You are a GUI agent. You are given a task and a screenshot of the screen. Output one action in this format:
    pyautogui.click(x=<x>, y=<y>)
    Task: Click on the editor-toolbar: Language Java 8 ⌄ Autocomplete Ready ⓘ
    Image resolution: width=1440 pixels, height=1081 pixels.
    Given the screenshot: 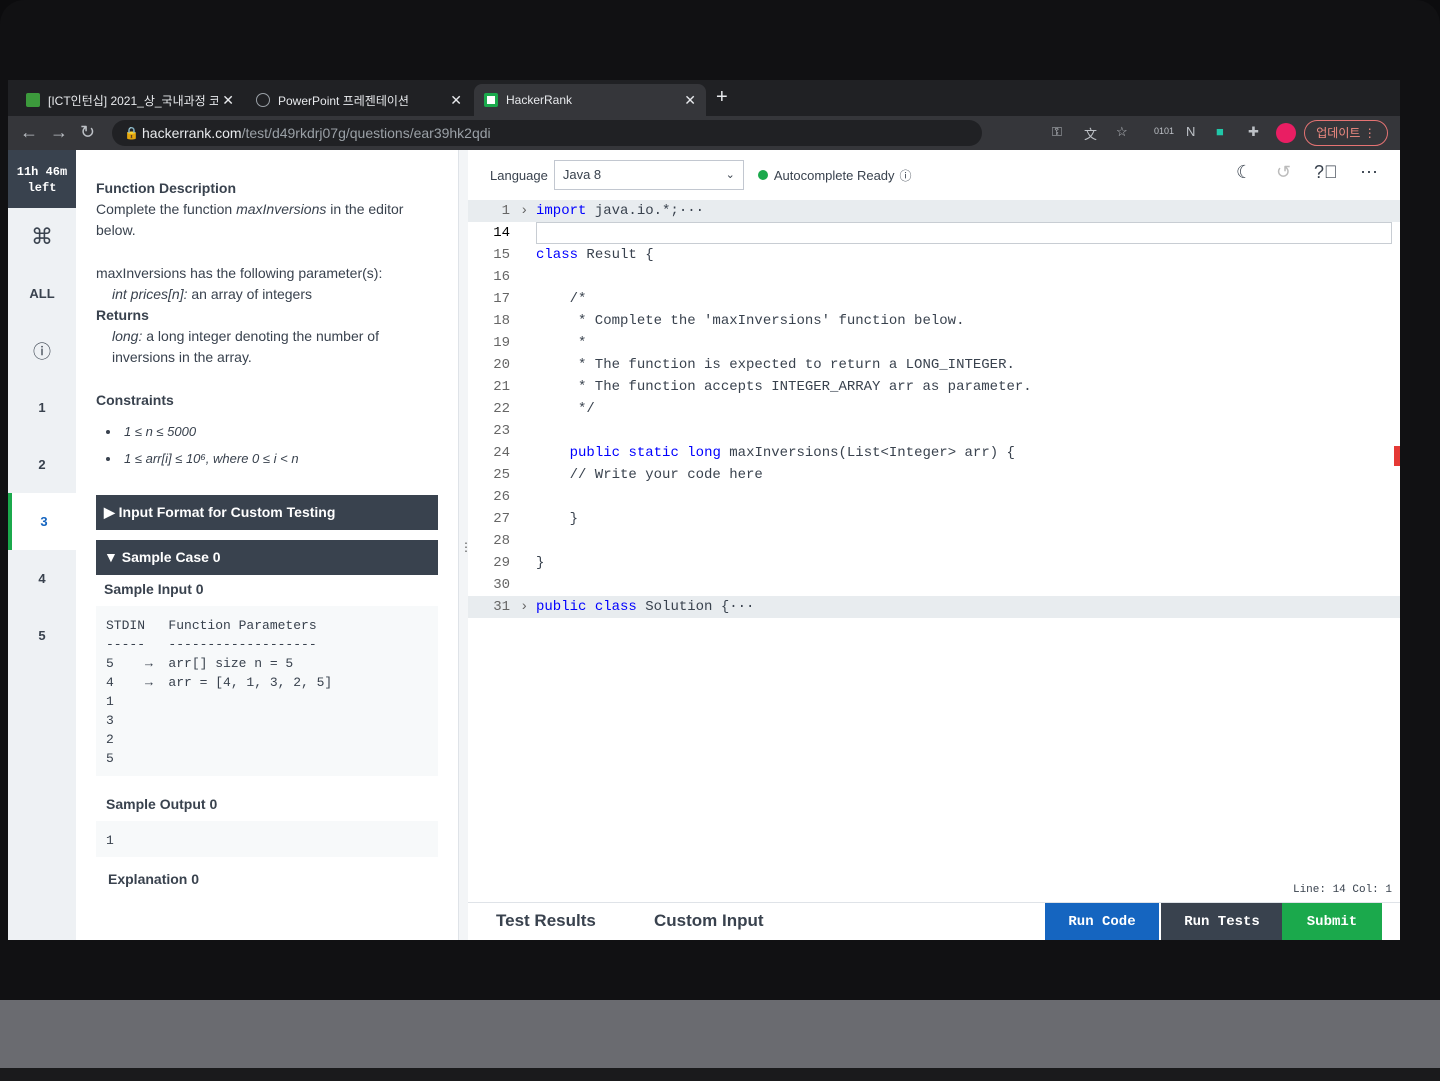 What is the action you would take?
    pyautogui.click(x=934, y=175)
    